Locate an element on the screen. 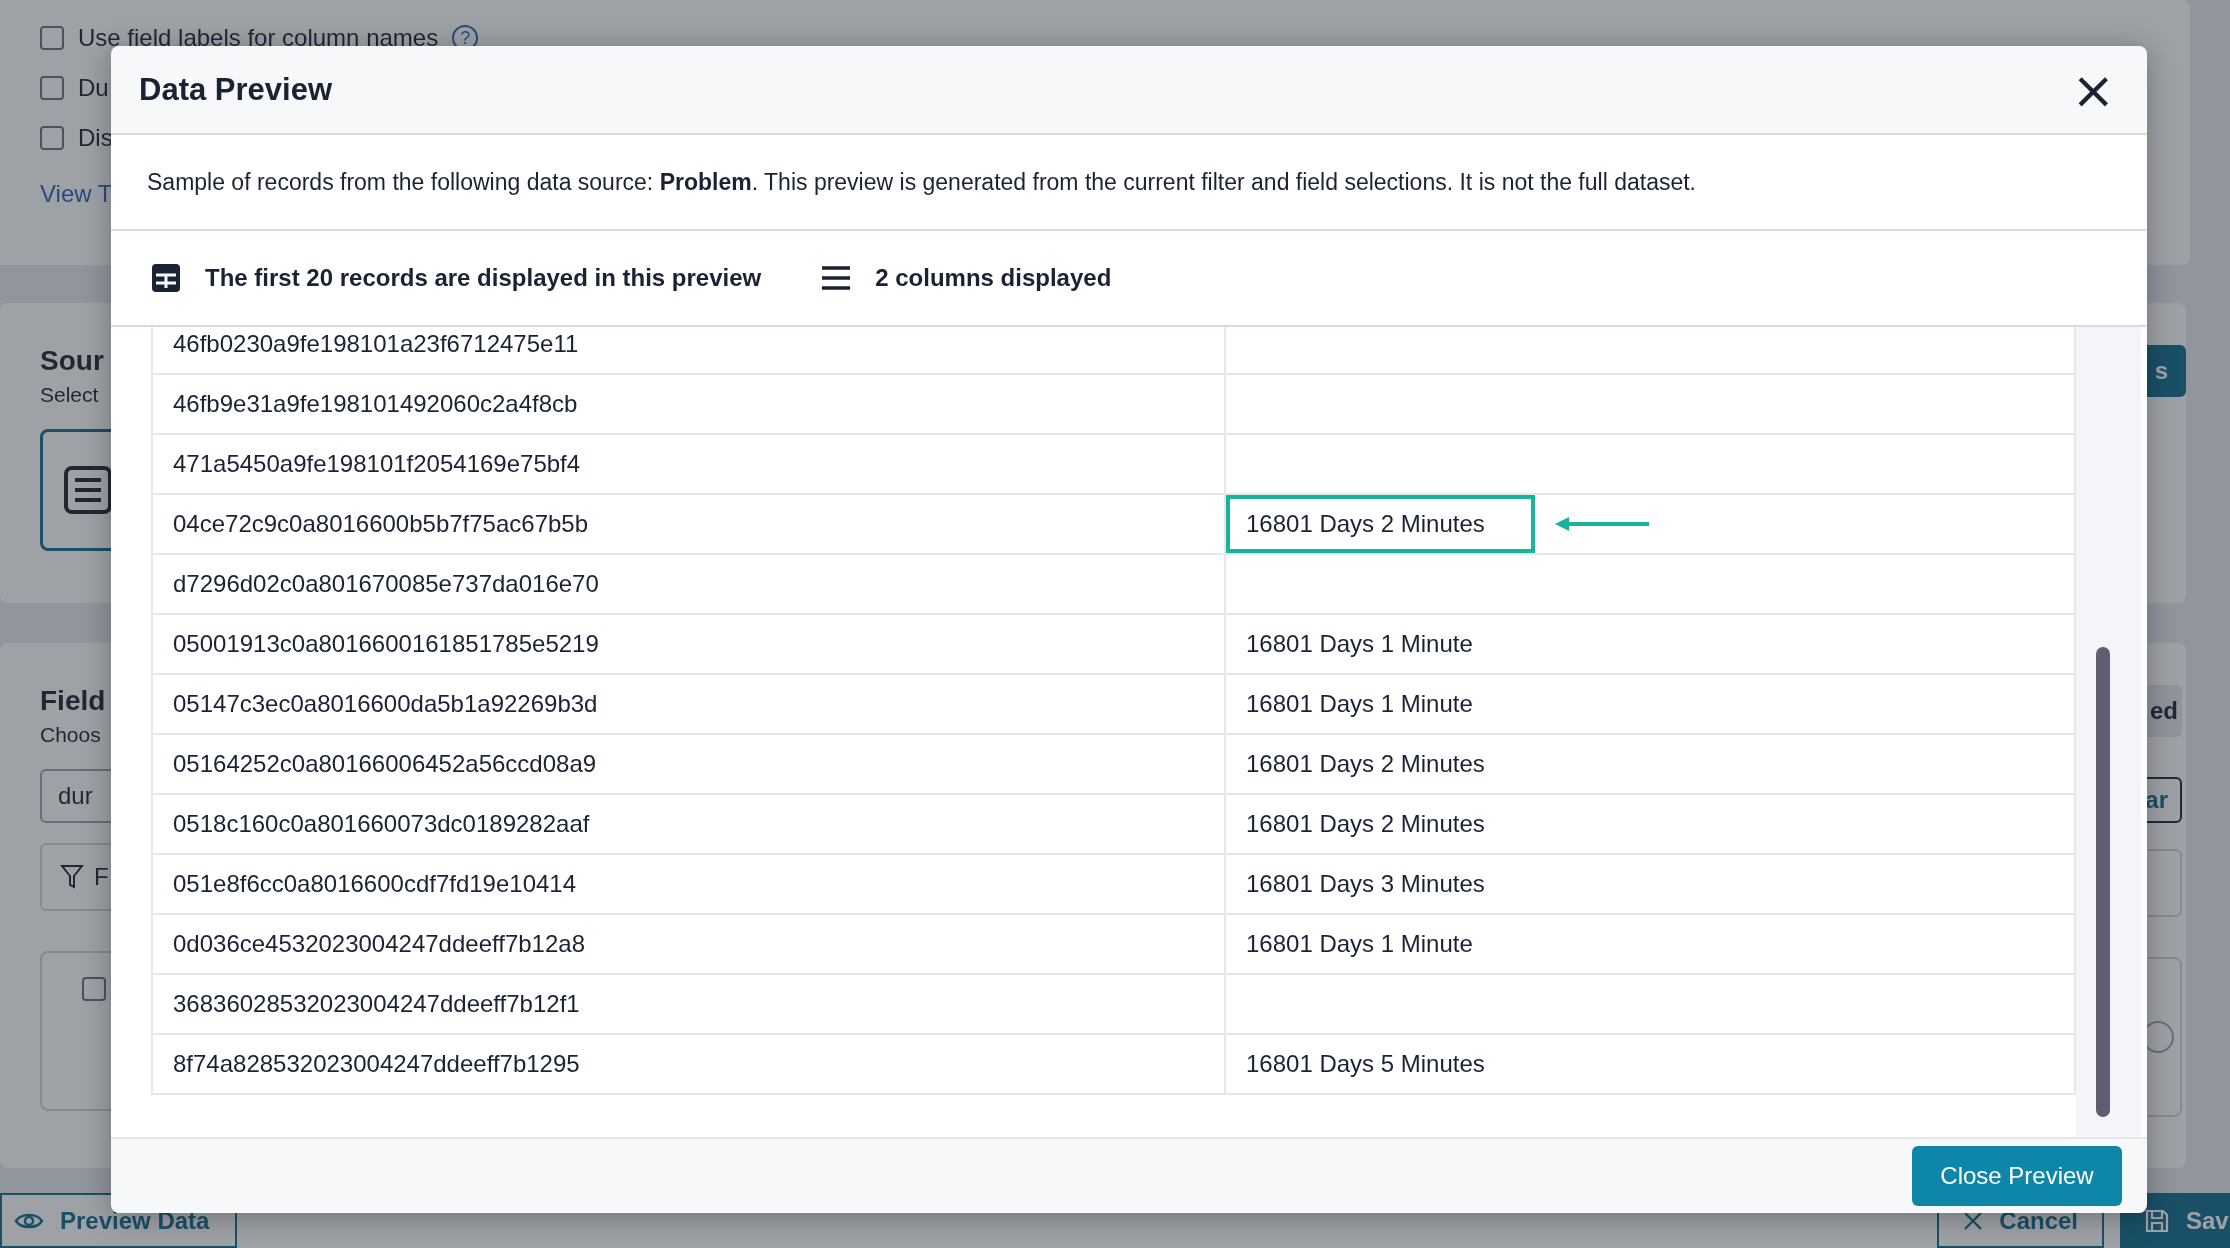  table-cell: 05001913c0a8016600161851785e5219 is located at coordinates (689, 644).